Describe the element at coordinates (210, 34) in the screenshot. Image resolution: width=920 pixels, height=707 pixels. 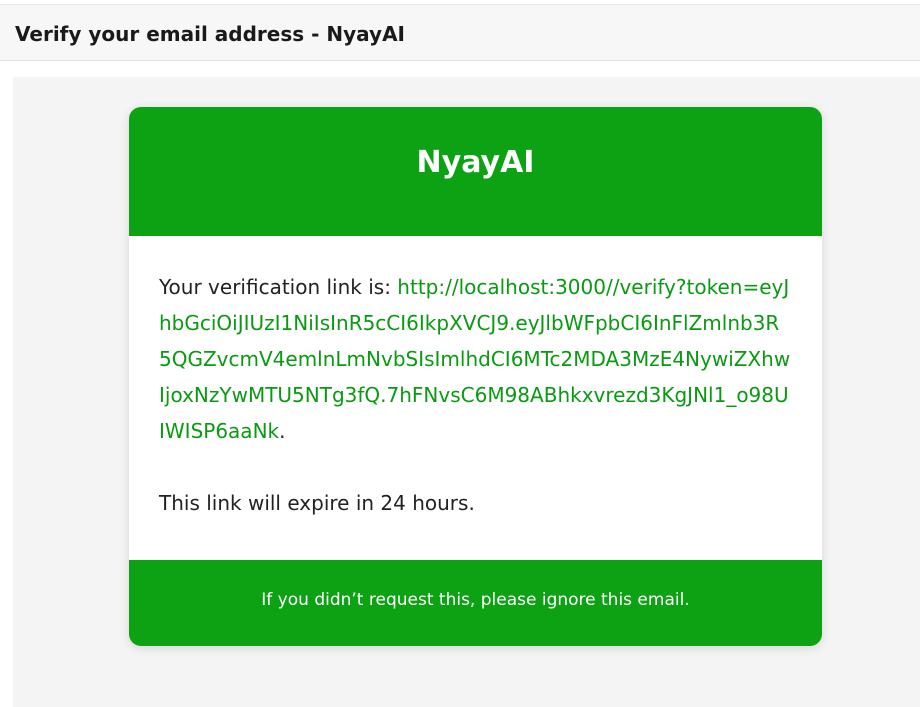
I see `email-subject: Verify your email address - NyayAI` at that location.